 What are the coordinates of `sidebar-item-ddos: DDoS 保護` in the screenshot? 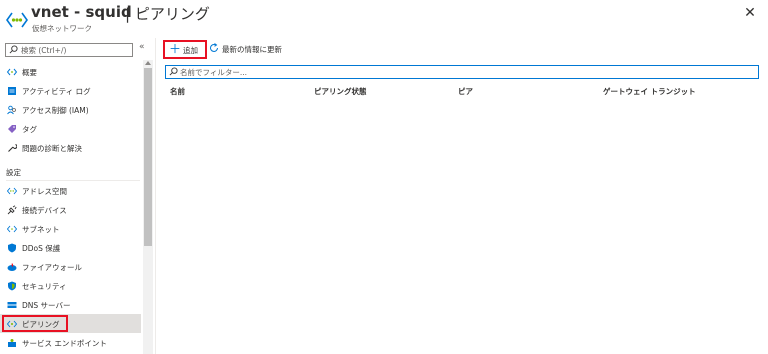 It's located at (70, 247).